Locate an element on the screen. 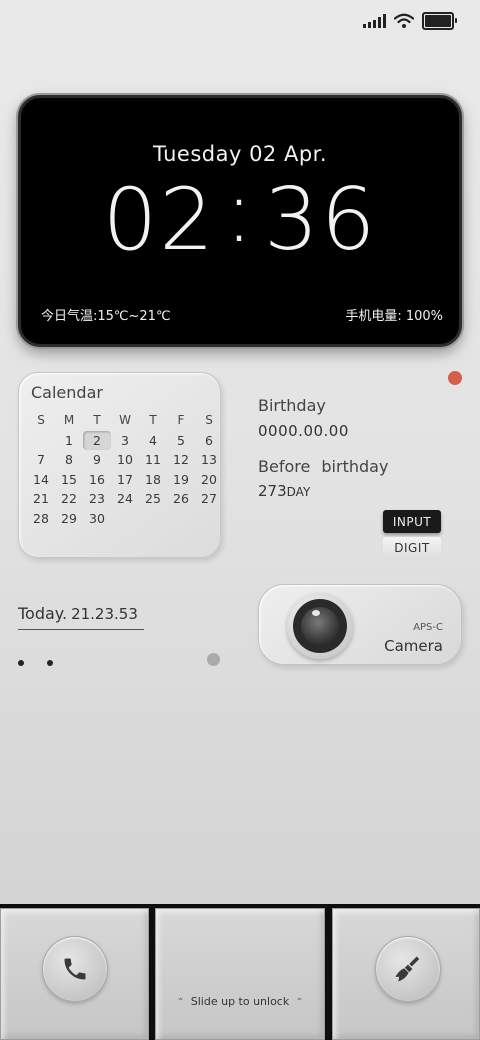 This screenshot has width=480, height=1040. input-button: INPUT is located at coordinates (412, 521).